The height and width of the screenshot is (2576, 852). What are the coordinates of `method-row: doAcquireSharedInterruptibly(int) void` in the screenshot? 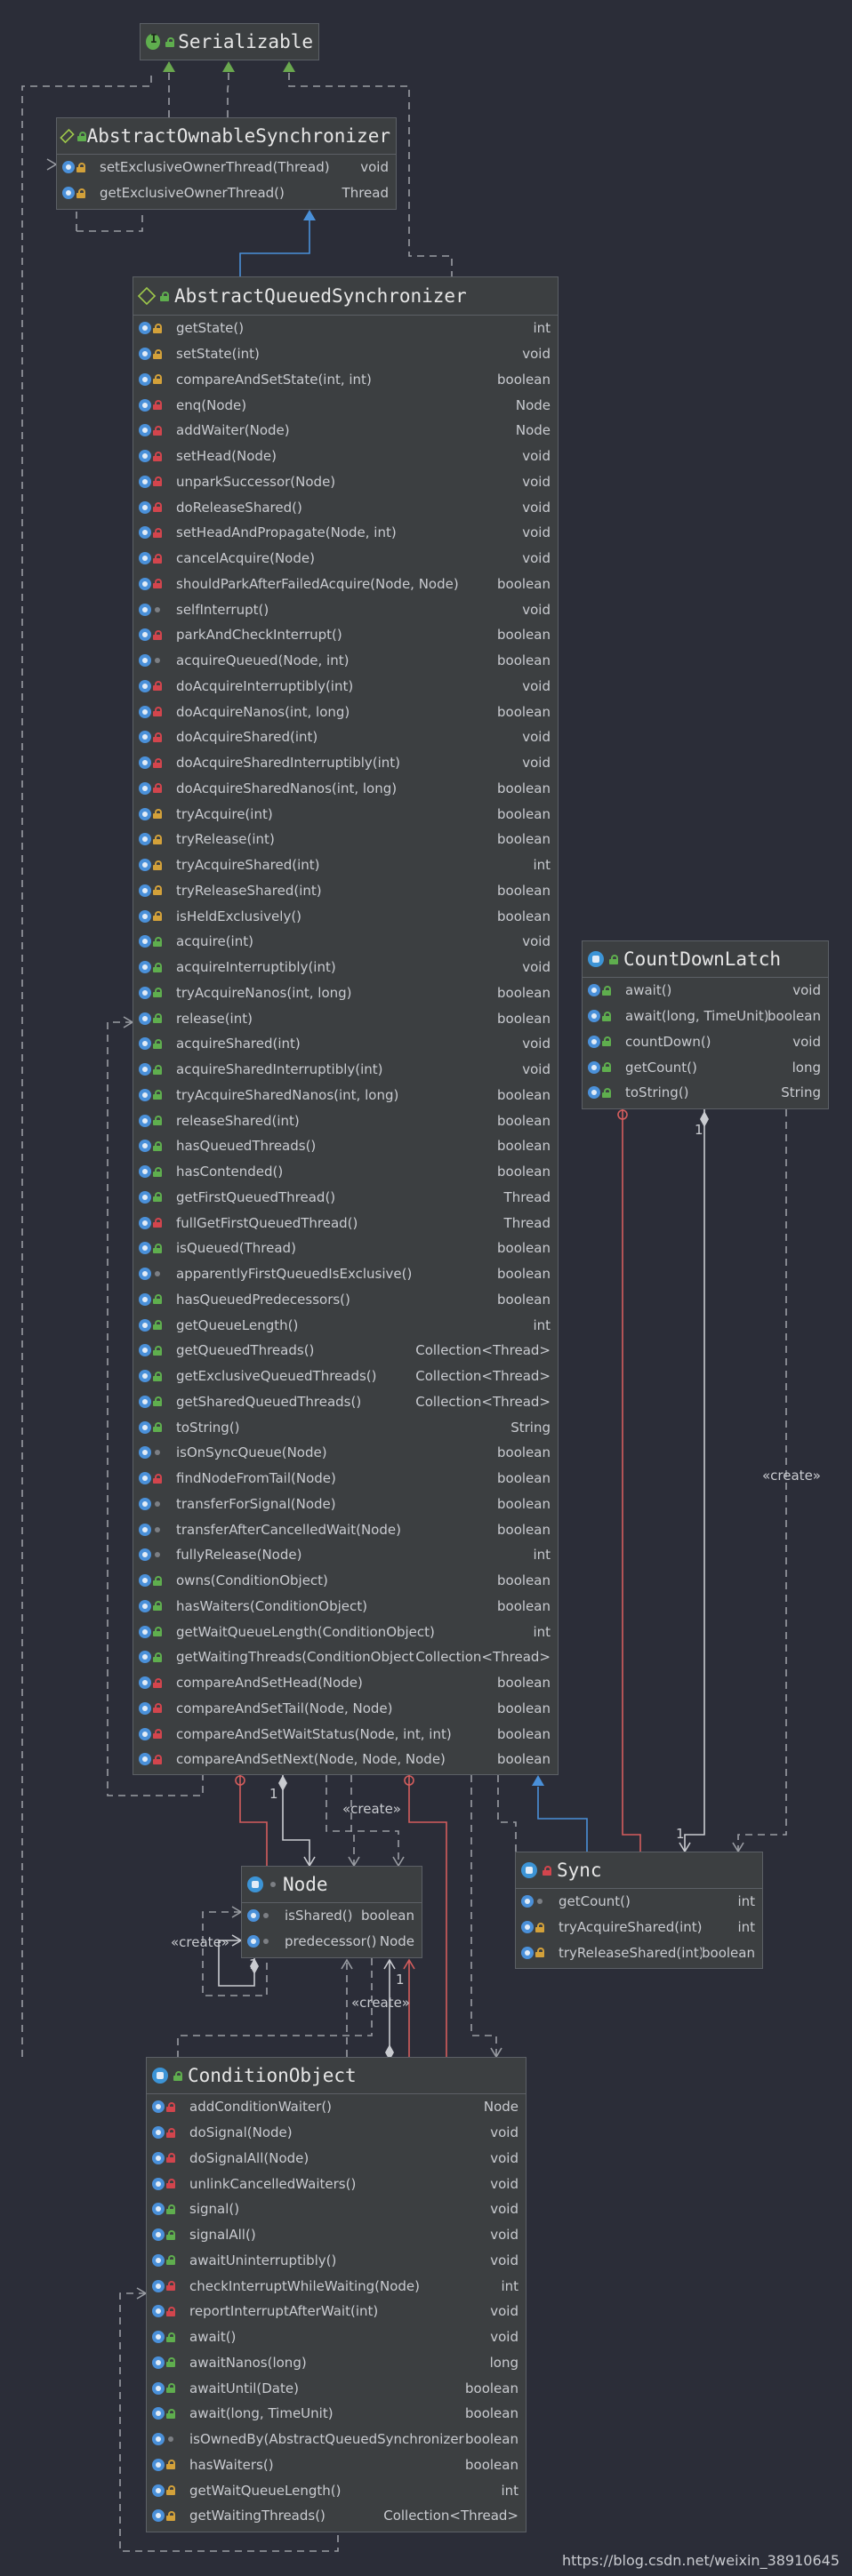 It's located at (345, 763).